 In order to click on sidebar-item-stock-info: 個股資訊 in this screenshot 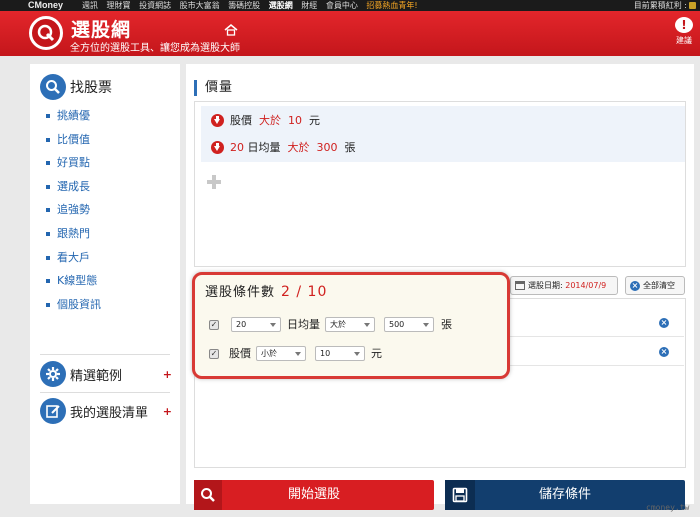, I will do `click(73, 305)`.